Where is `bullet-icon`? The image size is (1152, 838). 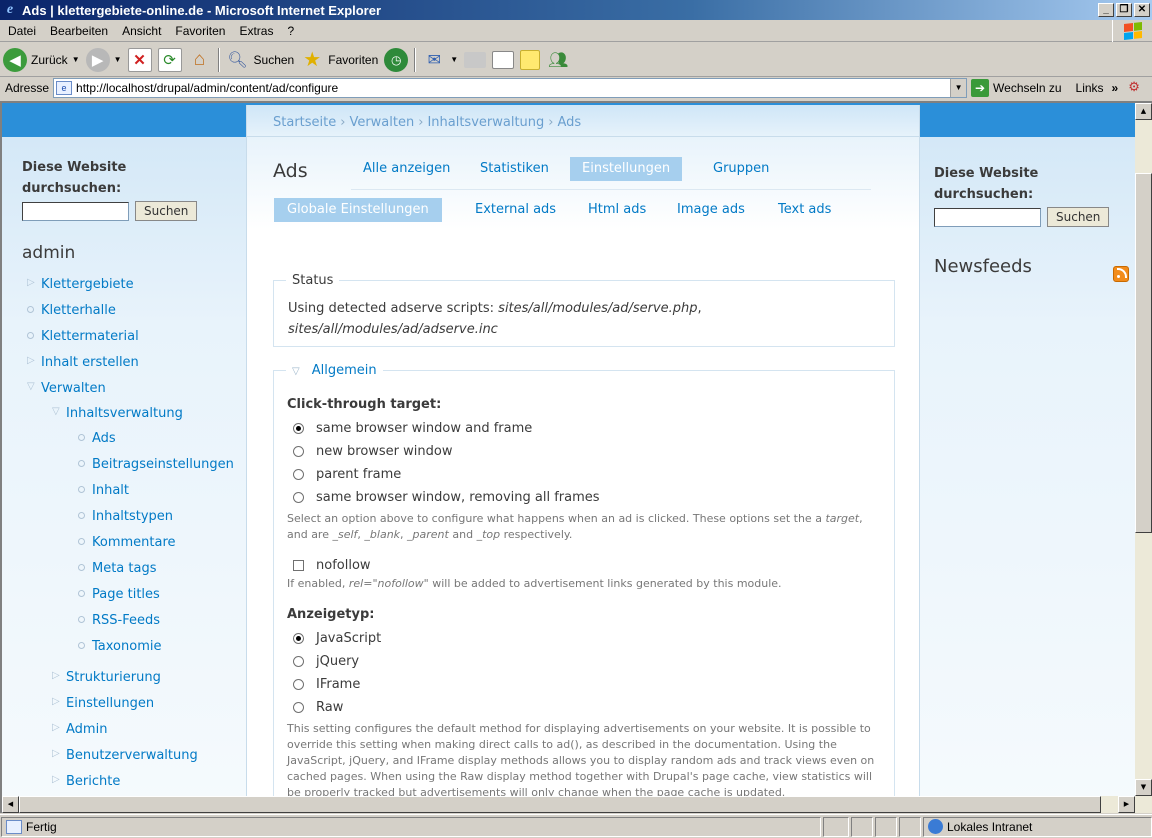
bullet-icon is located at coordinates (81, 567).